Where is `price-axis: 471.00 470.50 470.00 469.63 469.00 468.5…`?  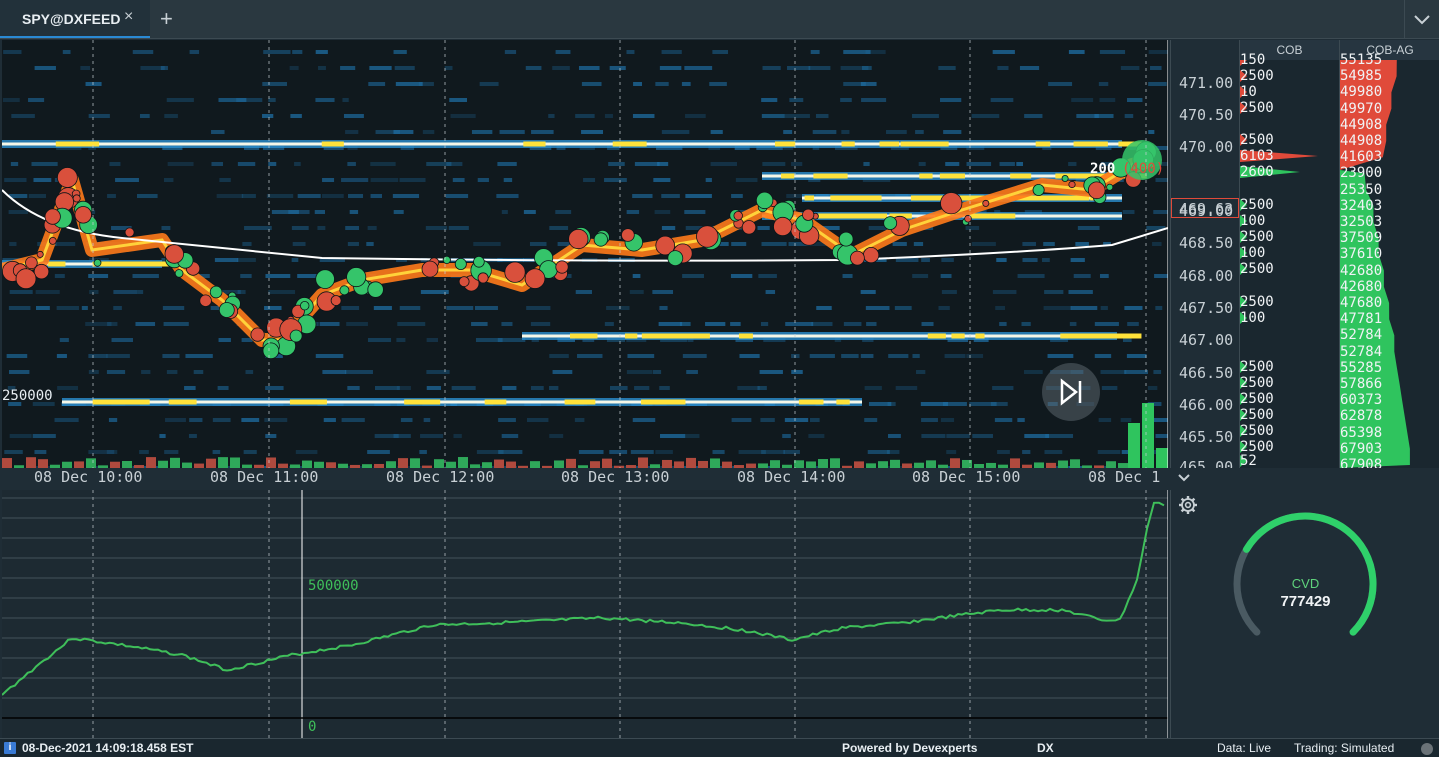
price-axis: 471.00 470.50 470.00 469.63 469.00 468.5… is located at coordinates (1204, 254).